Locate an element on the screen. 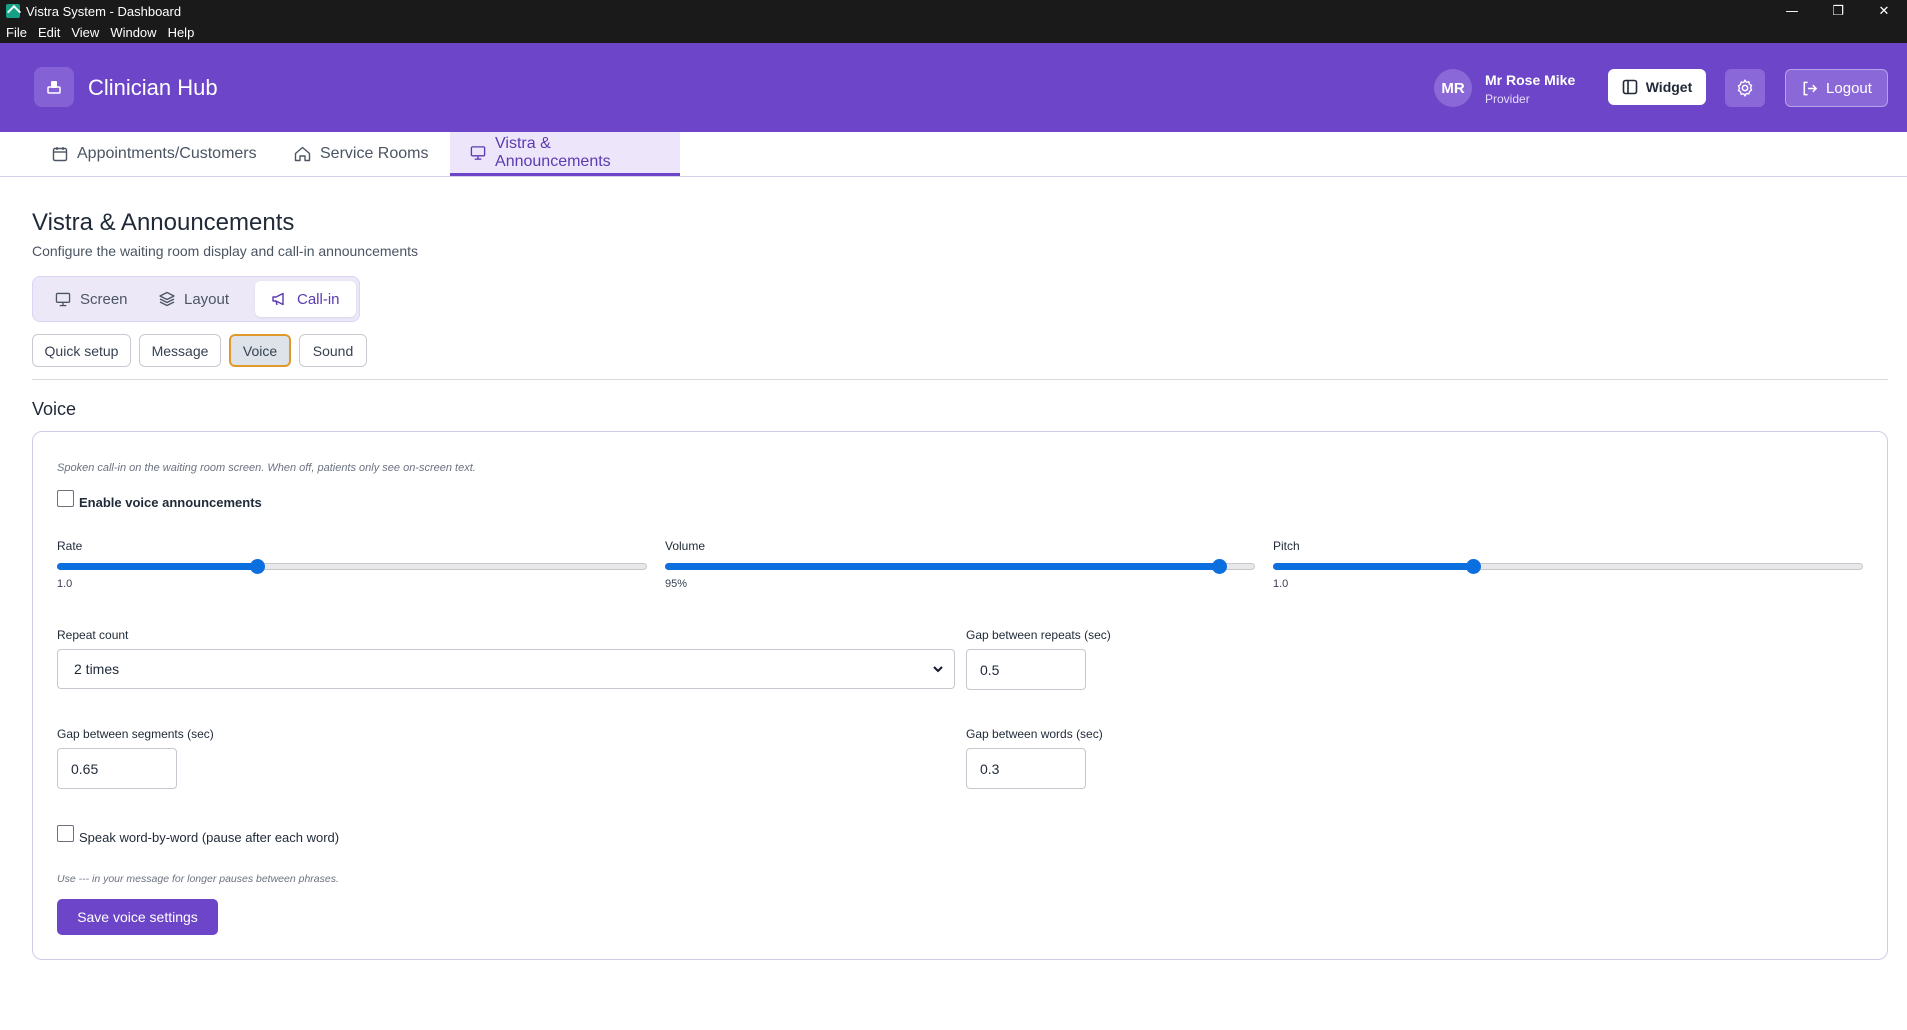 This screenshot has width=1907, height=1030. section-divider is located at coordinates (960, 379).